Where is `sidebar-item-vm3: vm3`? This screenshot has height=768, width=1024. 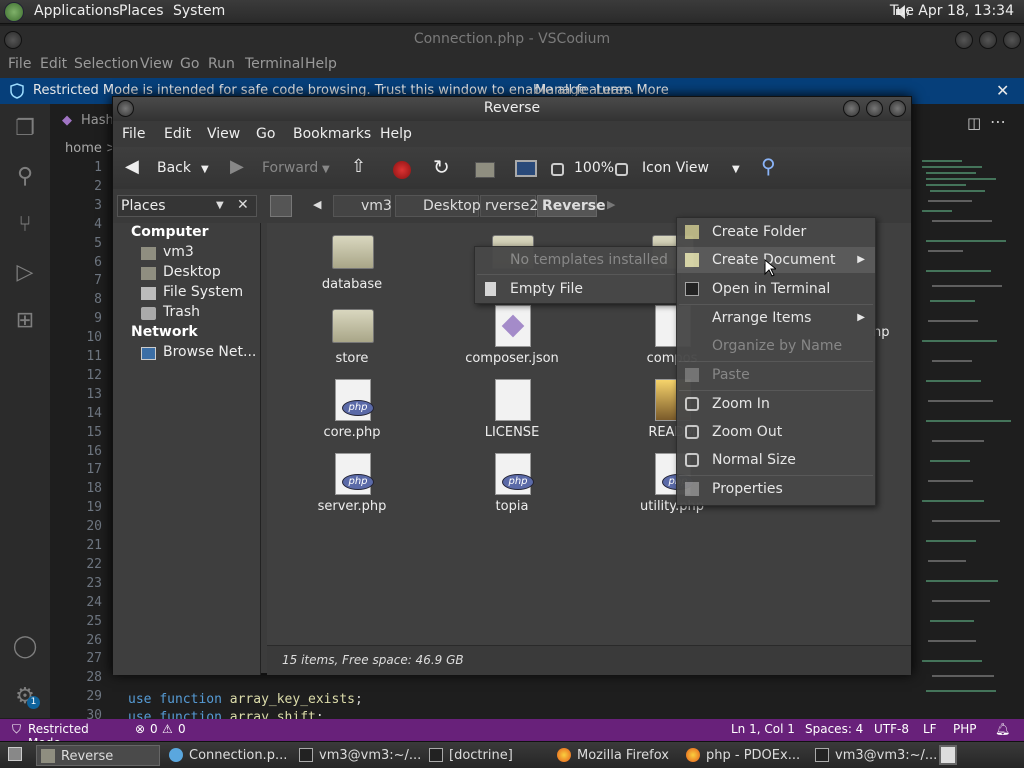
sidebar-item-vm3: vm3 is located at coordinates (178, 252).